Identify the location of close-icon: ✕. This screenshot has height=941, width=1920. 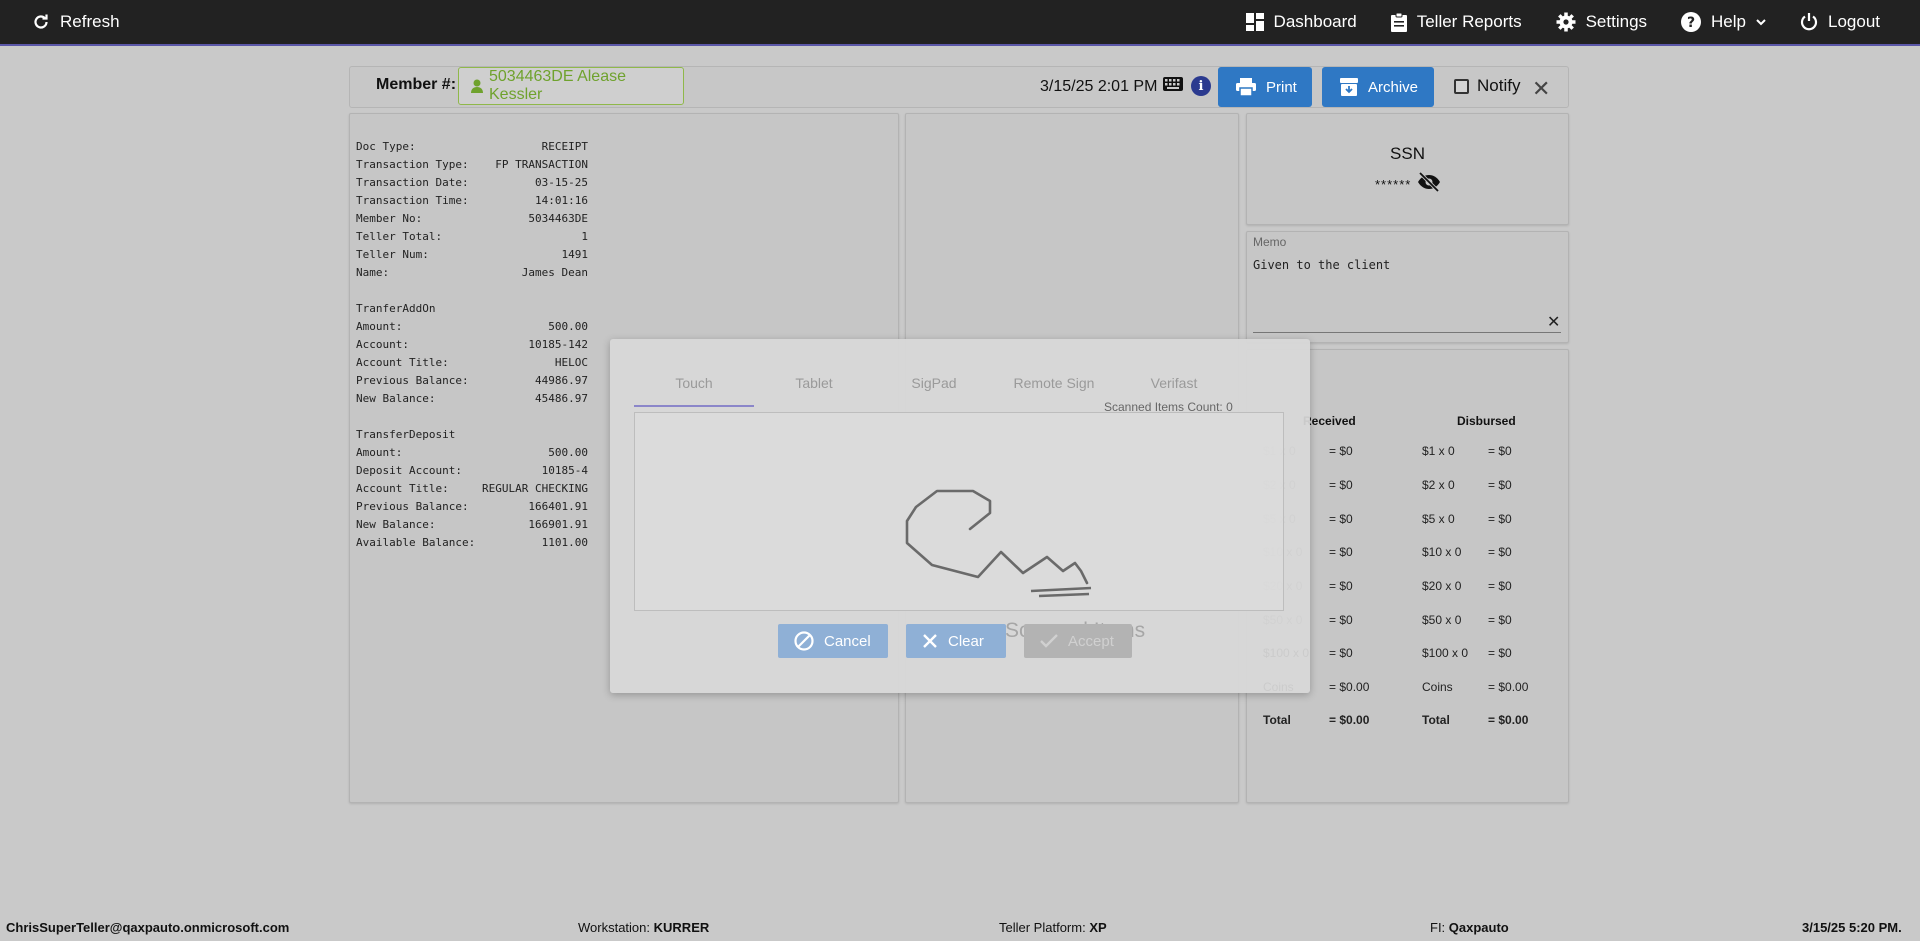
(1541, 89).